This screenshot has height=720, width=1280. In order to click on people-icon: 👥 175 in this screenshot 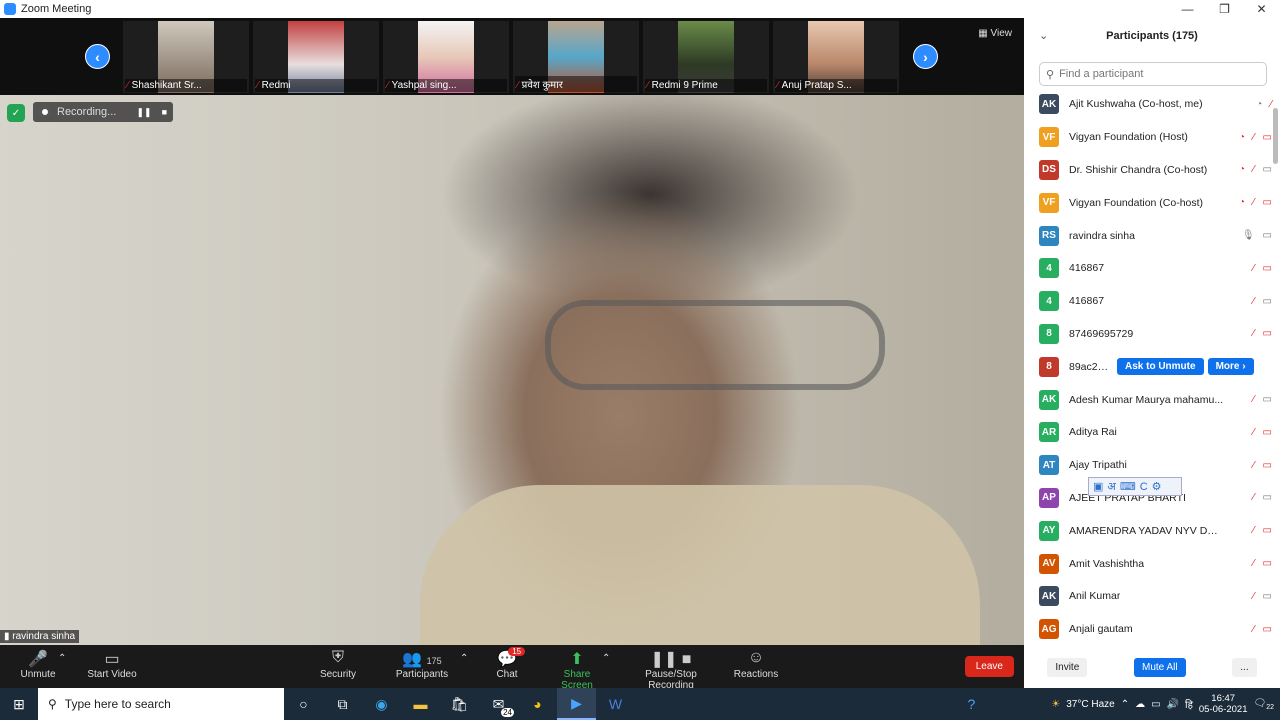, I will do `click(422, 659)`.